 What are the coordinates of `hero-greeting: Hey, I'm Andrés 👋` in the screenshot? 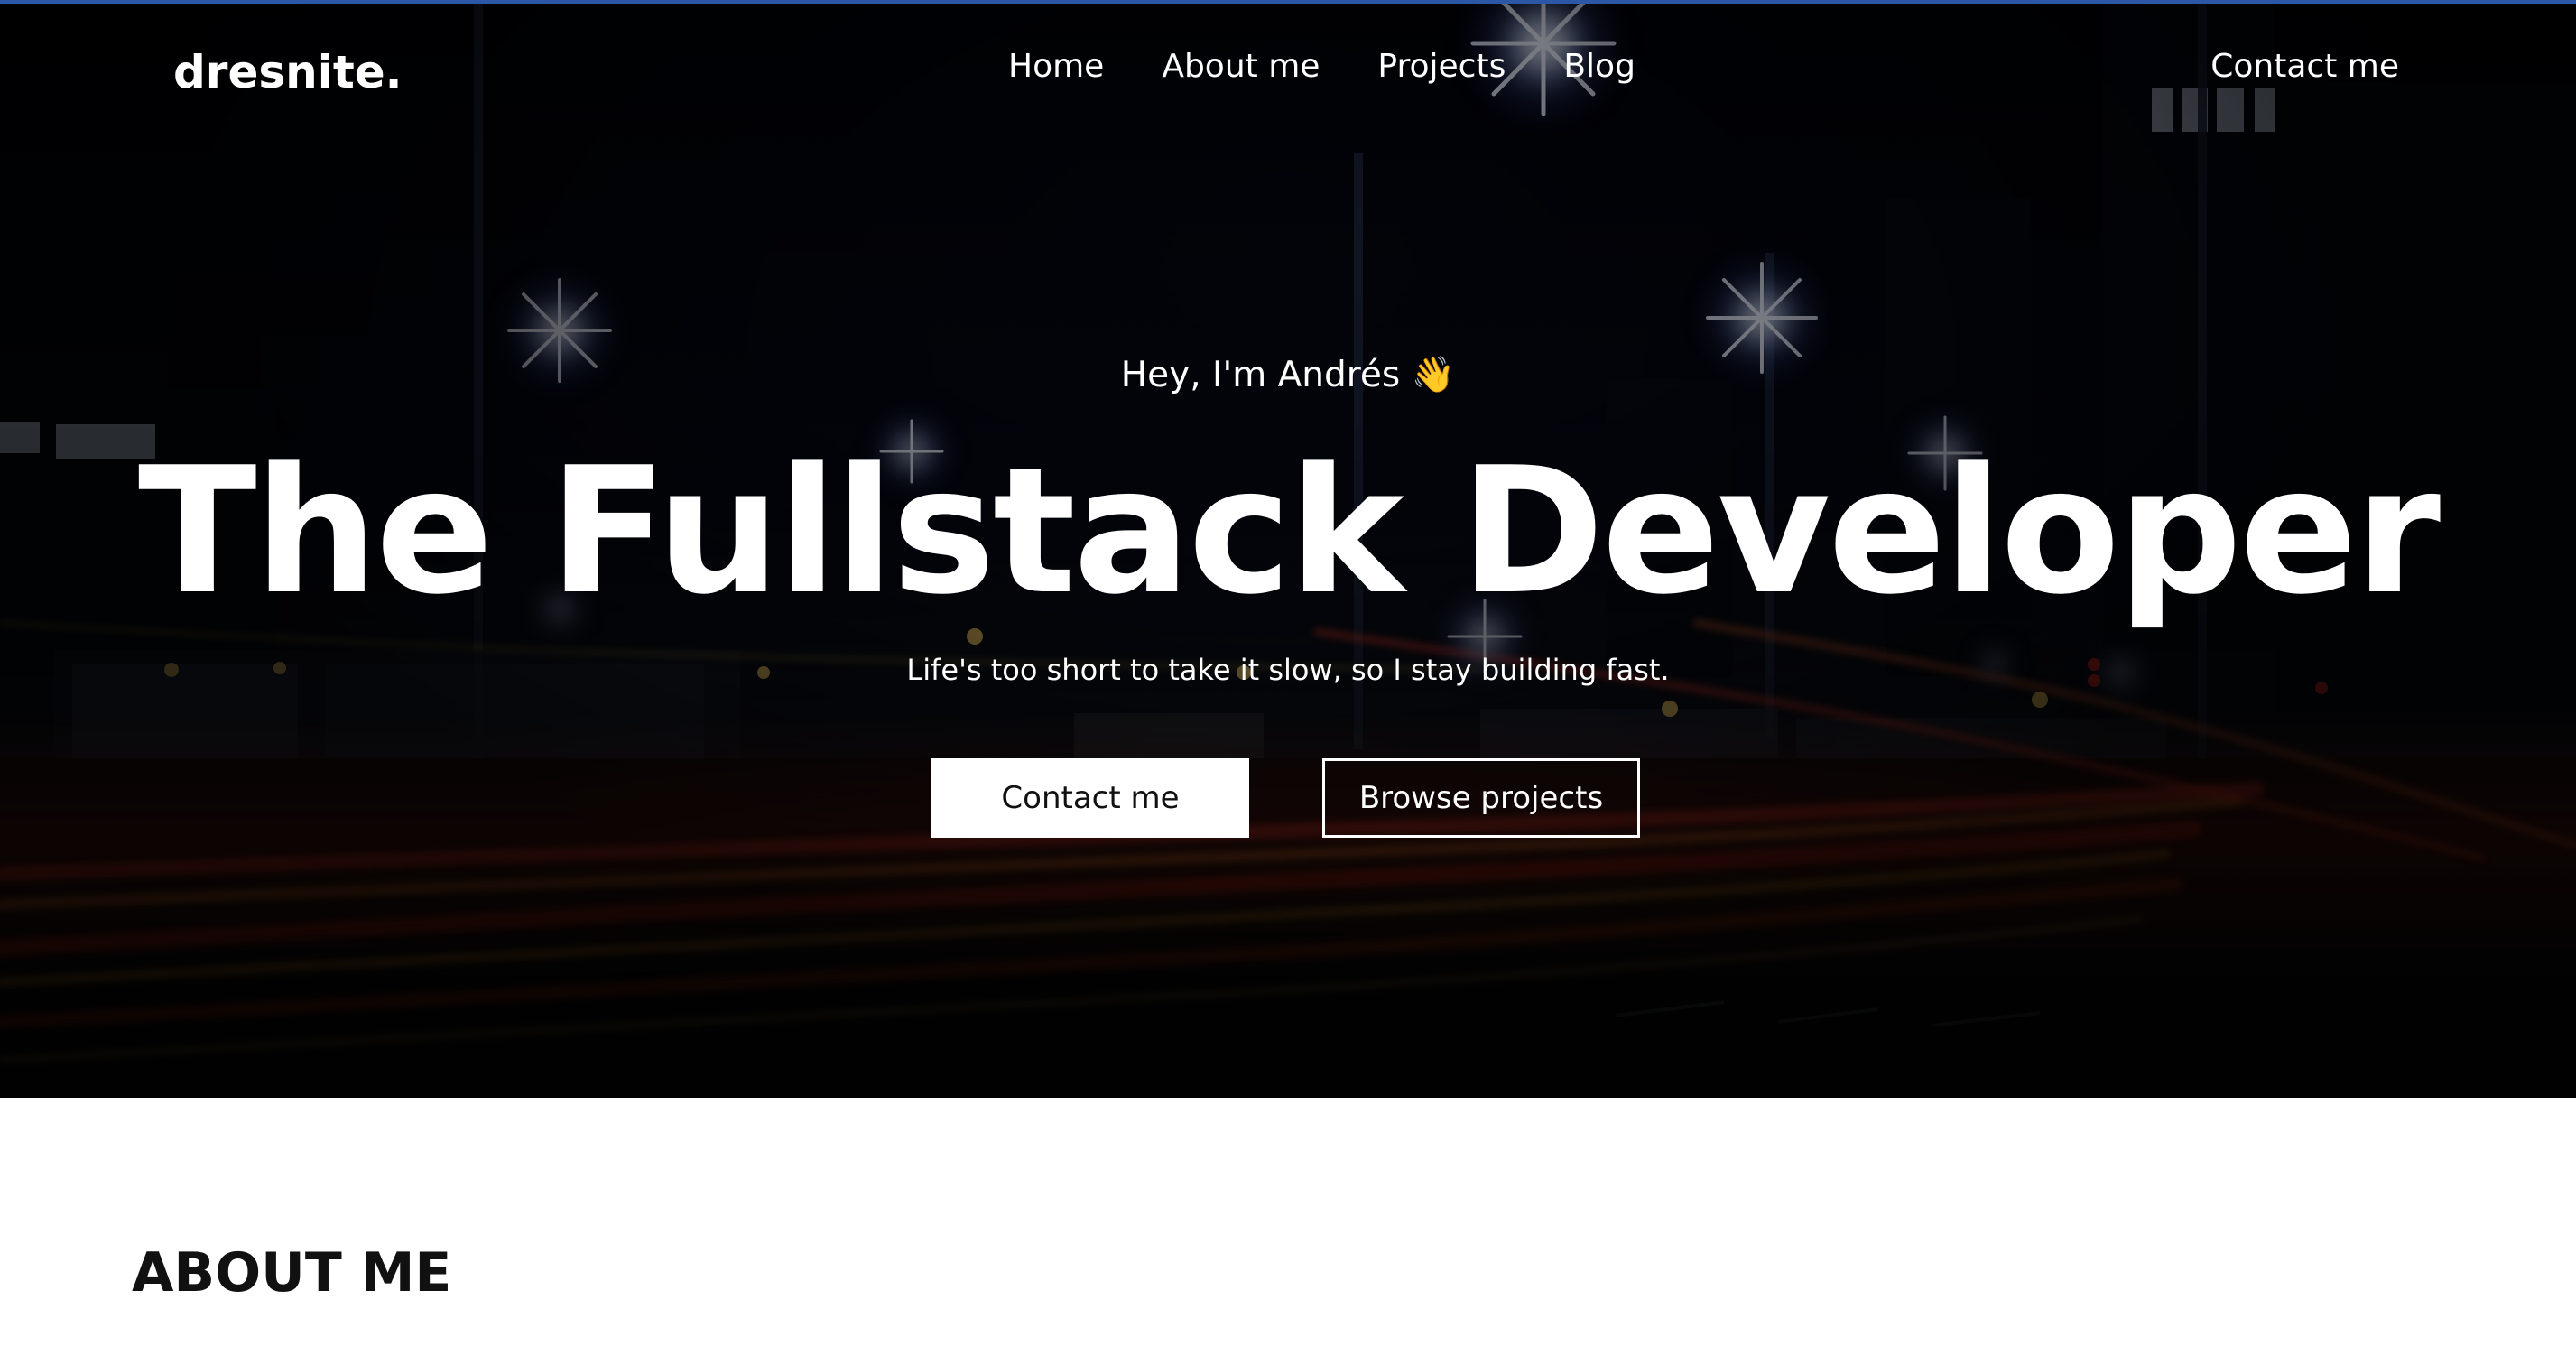 It's located at (1288, 375).